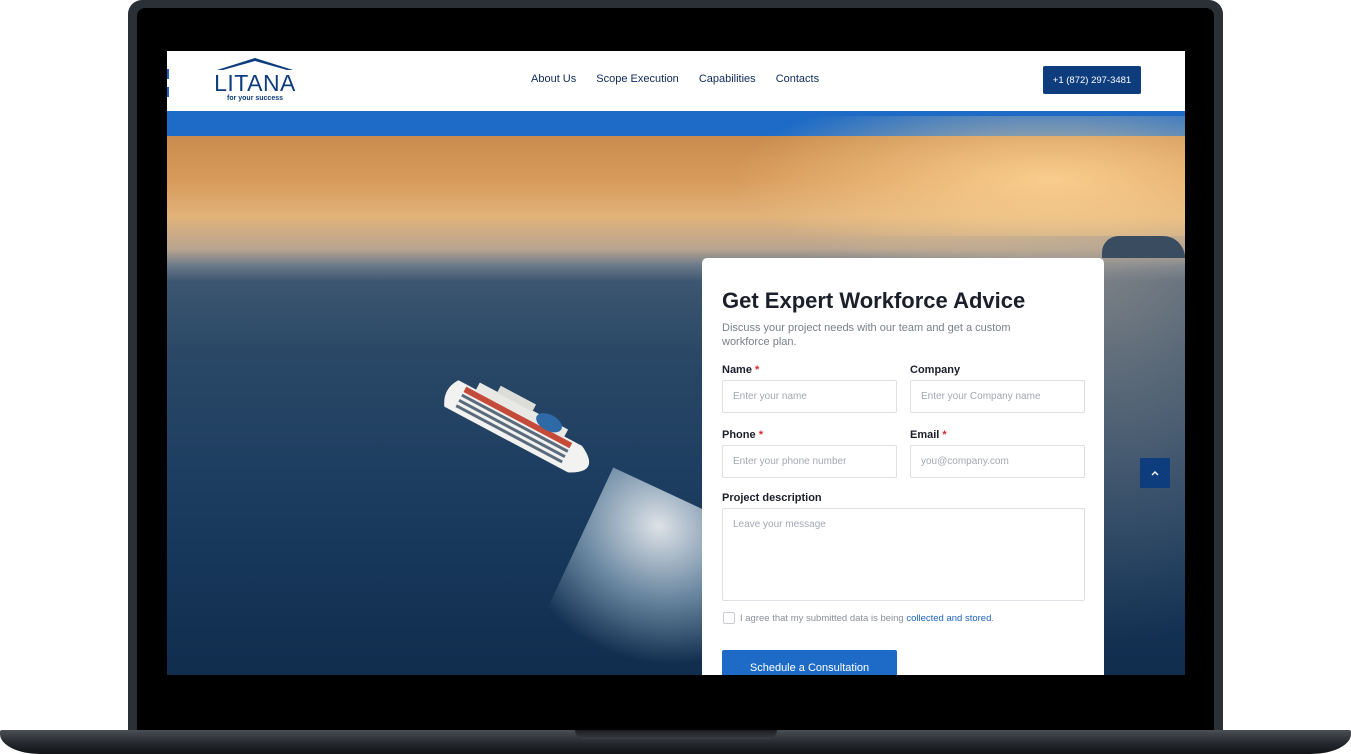 The width and height of the screenshot is (1351, 754). I want to click on description-textarea, so click(903, 554).